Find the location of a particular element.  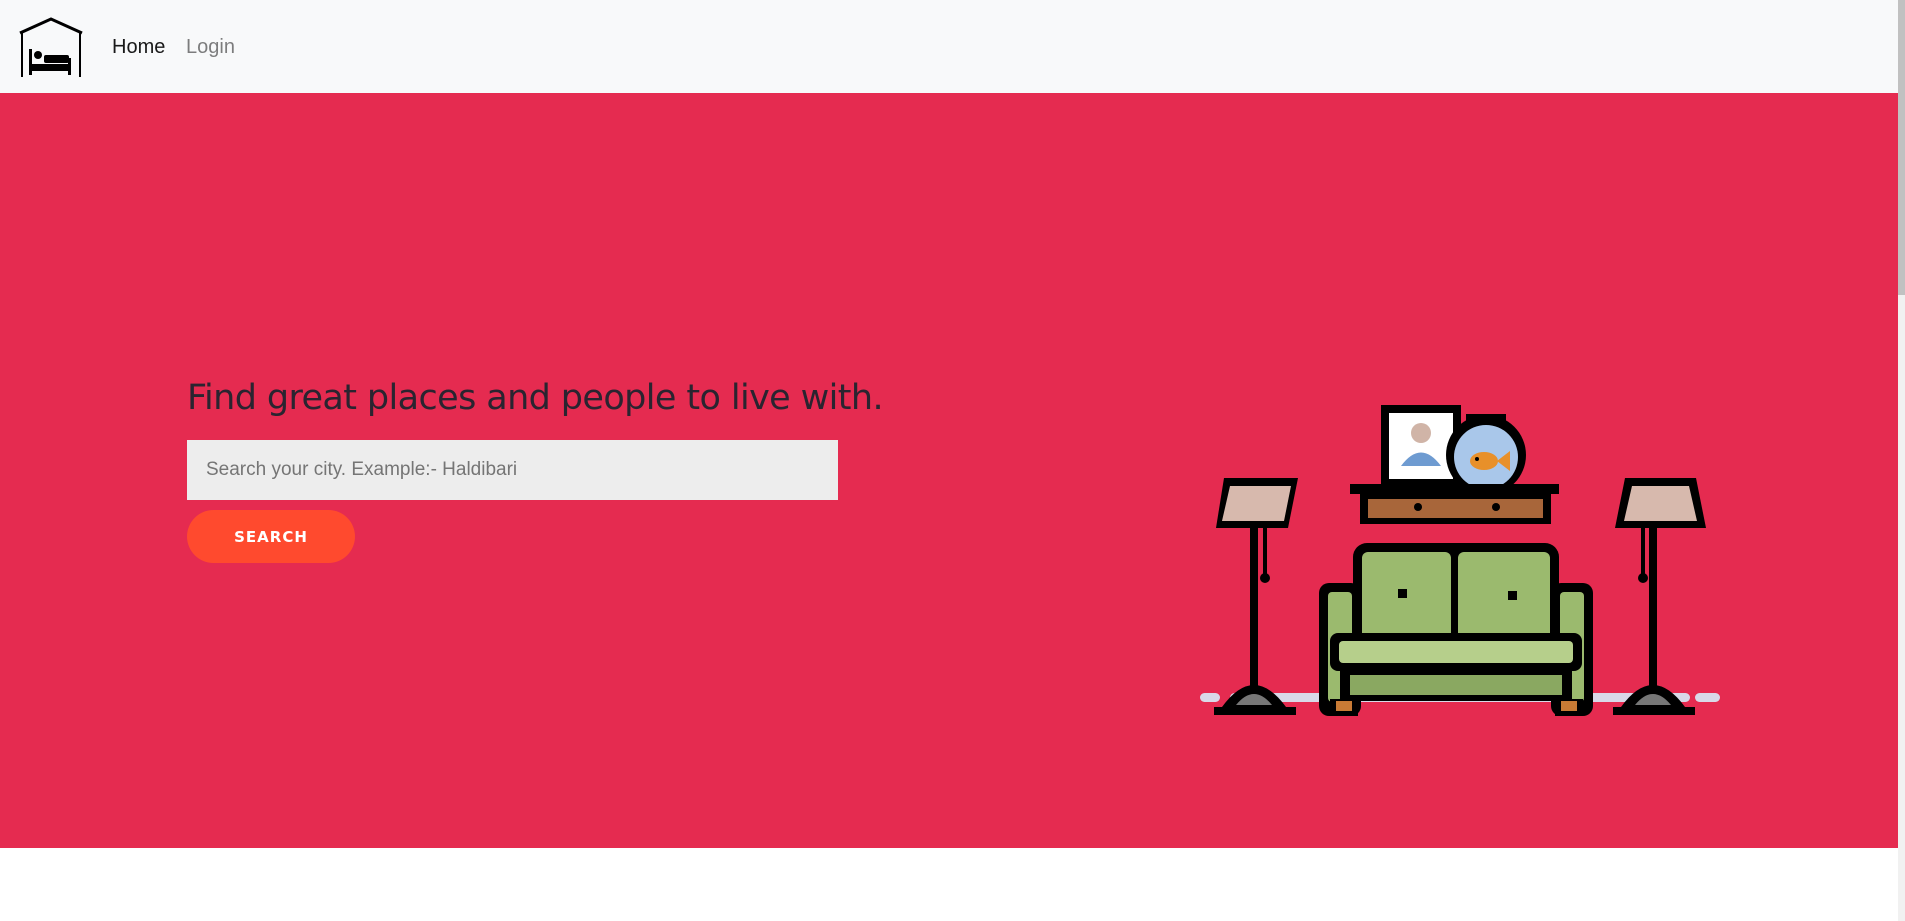

wall-shelf is located at coordinates (1454, 504).